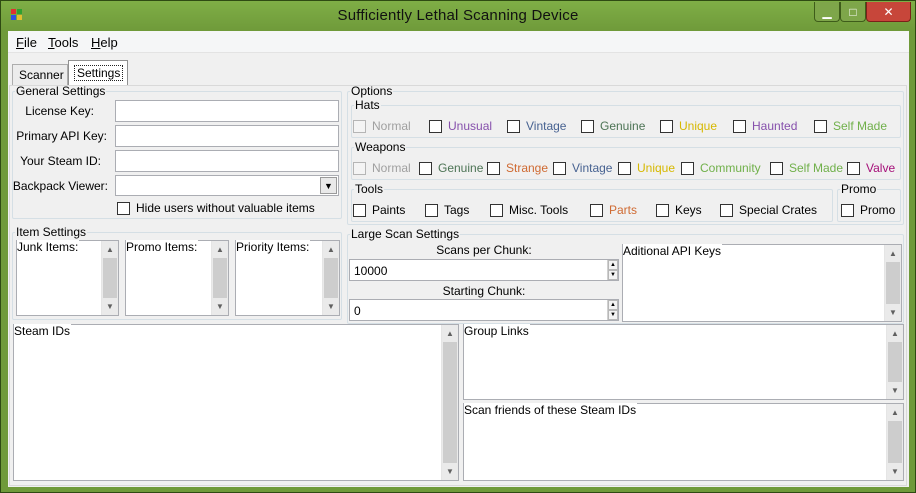 This screenshot has height=493, width=916. What do you see at coordinates (227, 161) in the screenshot?
I see `steam-id-input` at bounding box center [227, 161].